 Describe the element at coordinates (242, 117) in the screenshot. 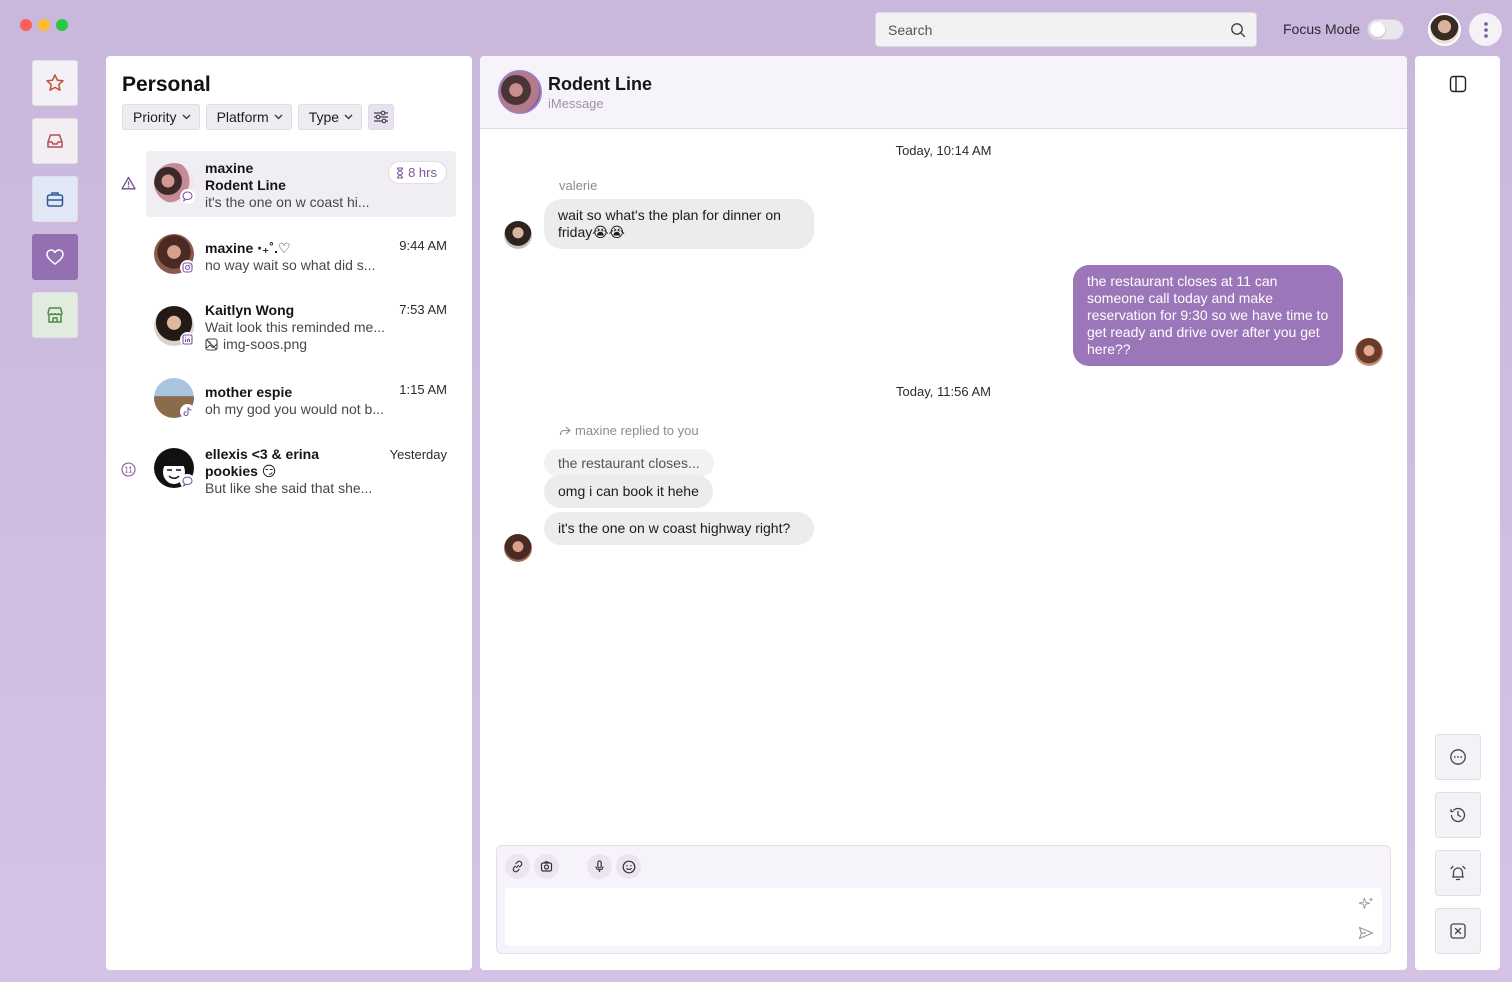

I see `filter-label: Platform` at that location.